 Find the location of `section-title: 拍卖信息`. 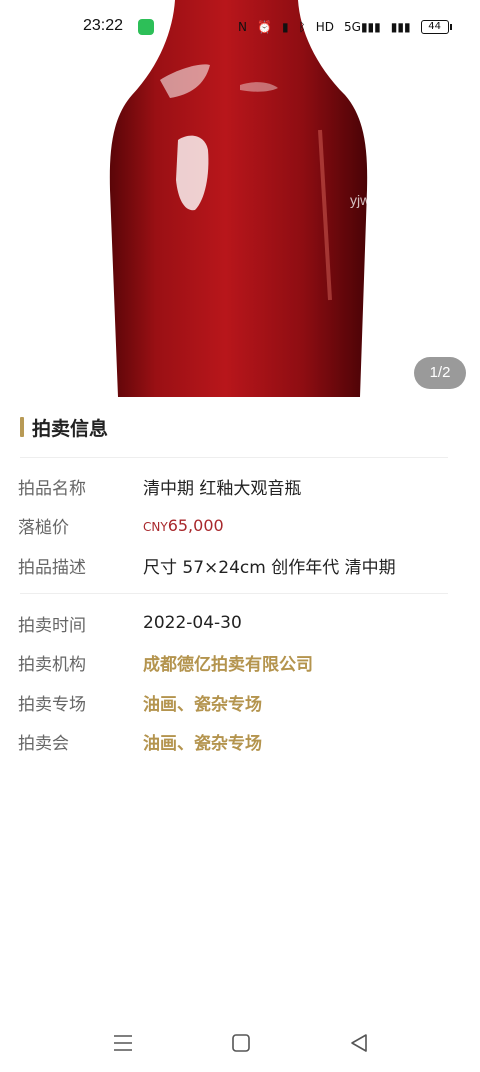

section-title: 拍卖信息 is located at coordinates (70, 428).